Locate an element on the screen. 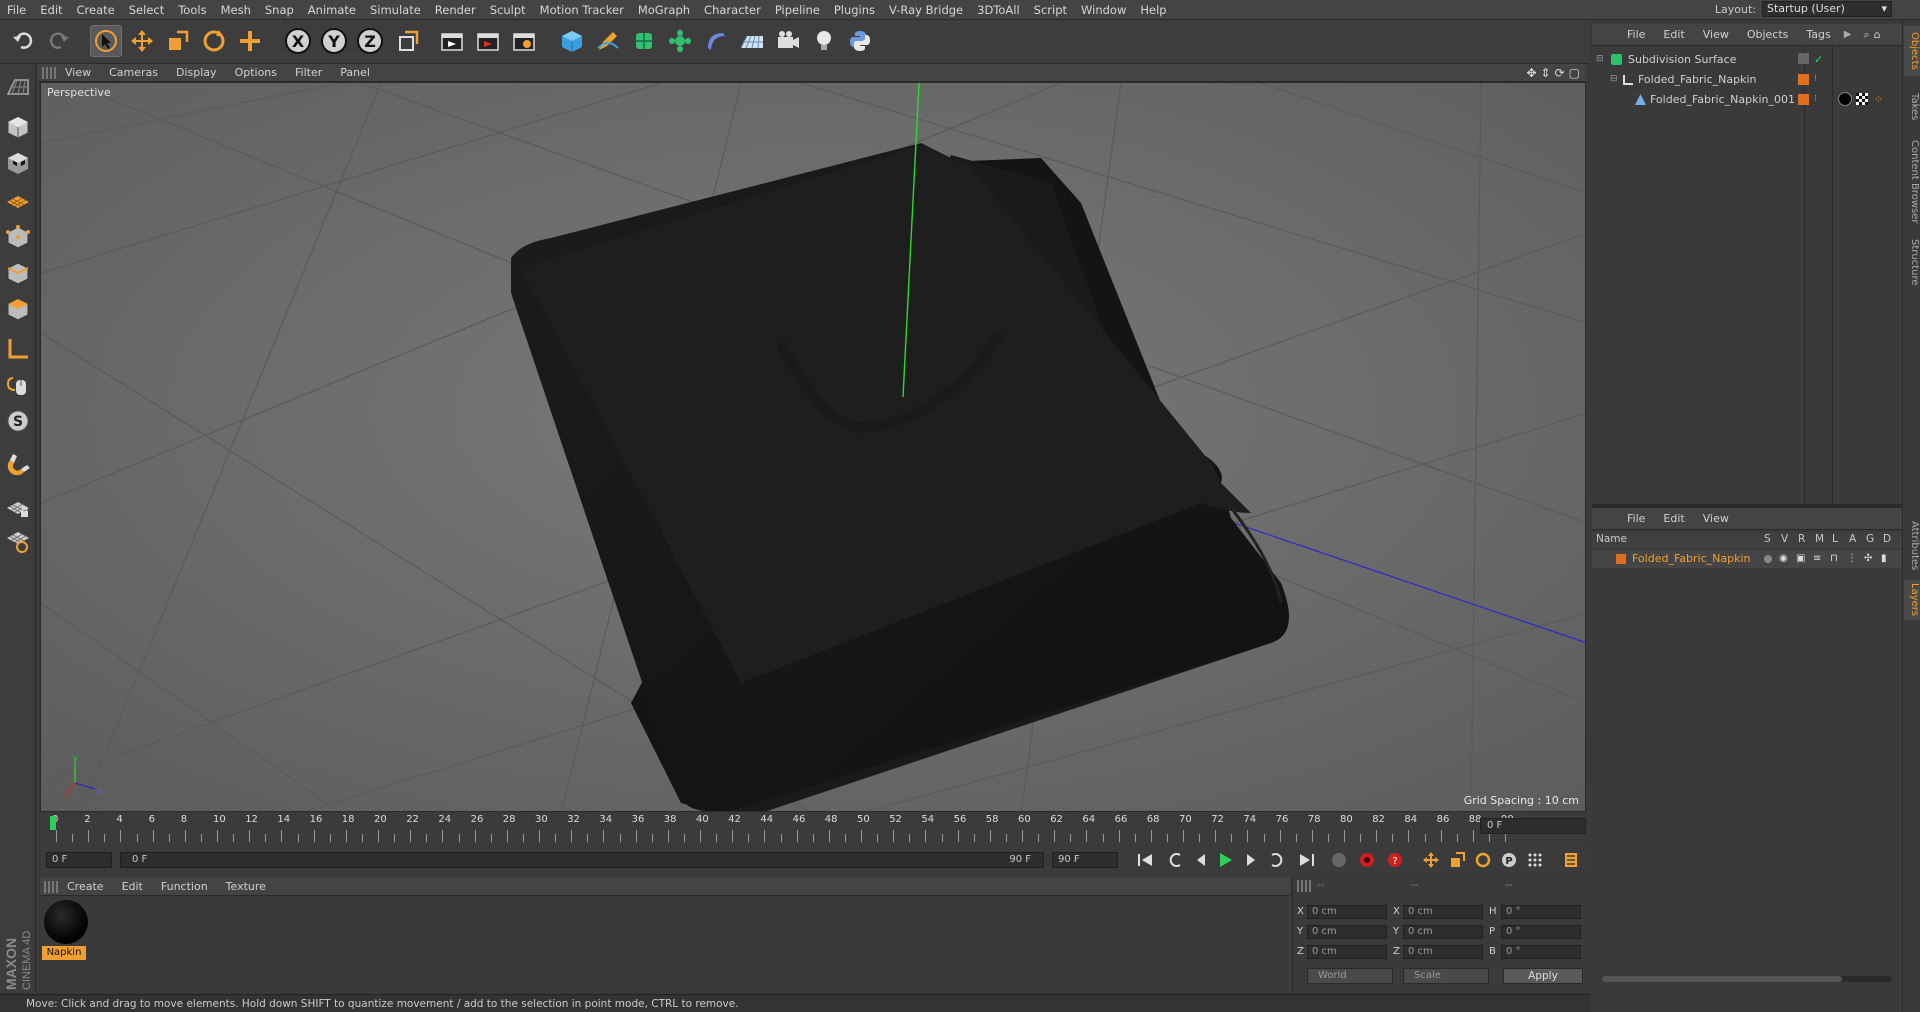 The image size is (1920, 1012). layers-menu-file: File is located at coordinates (1636, 518).